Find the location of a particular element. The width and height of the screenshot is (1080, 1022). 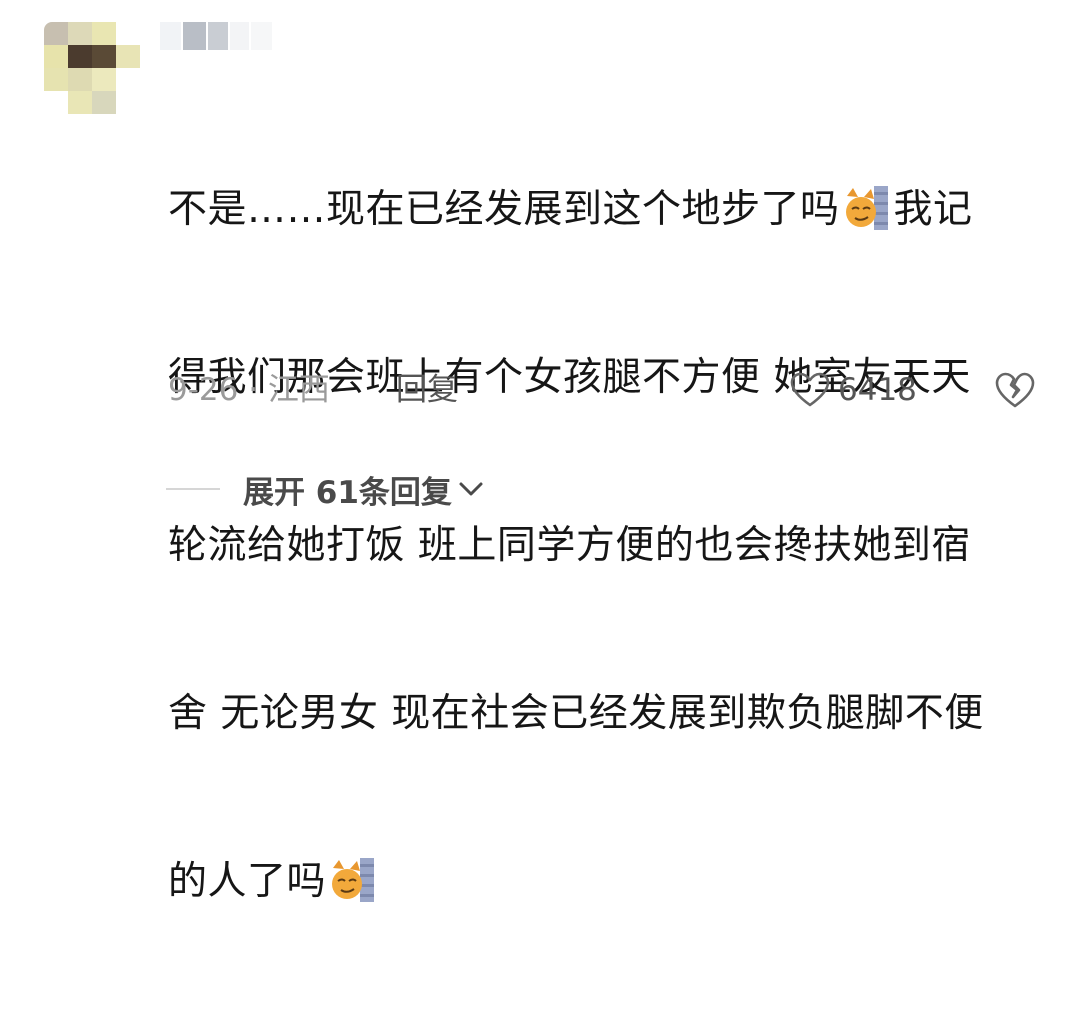

comment-line: 舍 无论男女 现在社会已经发展到欺负腿脚不便 is located at coordinates (608, 714).